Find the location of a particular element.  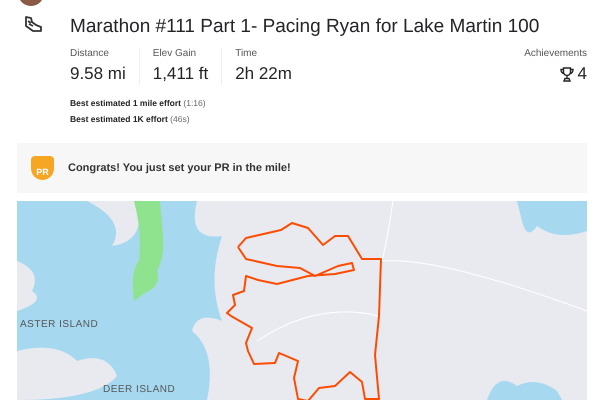

activity-title: Marathon #111 Part 1- Pacing Ryan for Lake Martin 100 is located at coordinates (305, 27).